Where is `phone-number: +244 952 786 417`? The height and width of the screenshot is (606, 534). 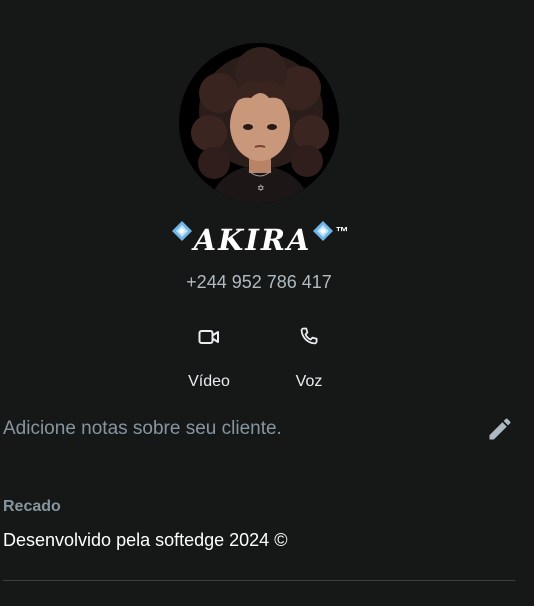
phone-number: +244 952 786 417 is located at coordinates (259, 282).